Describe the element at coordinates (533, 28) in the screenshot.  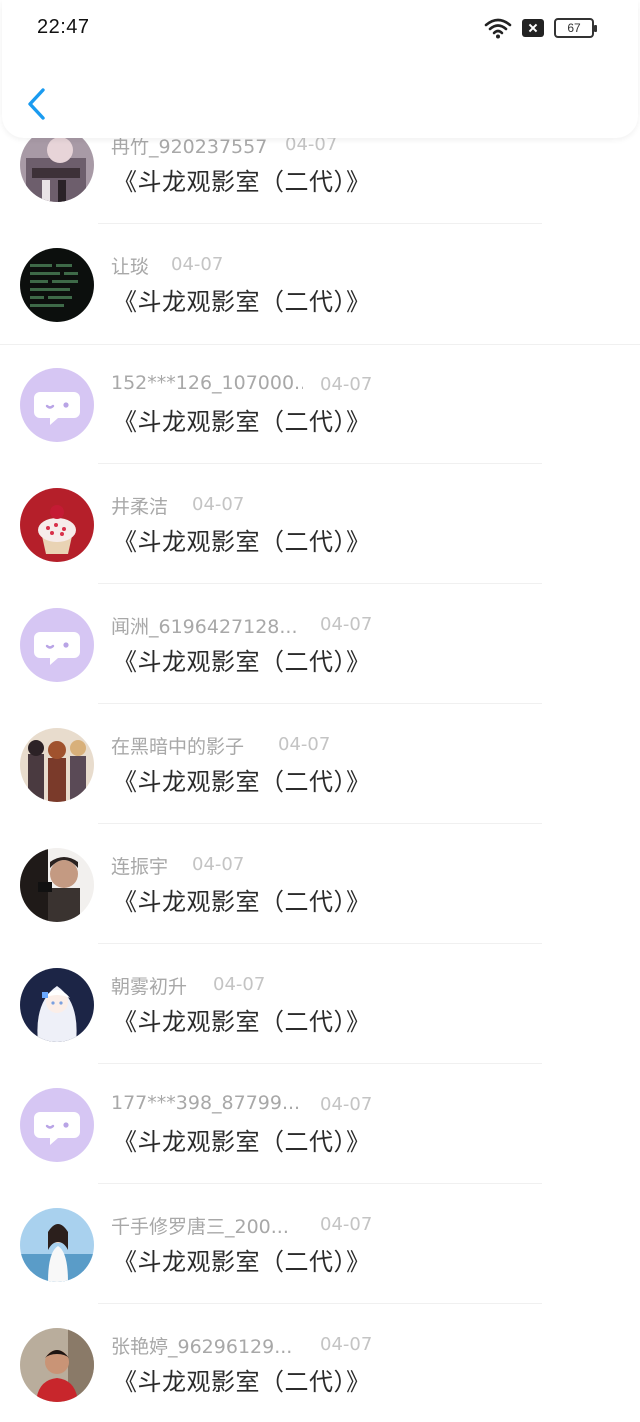
I see `no-sim-icon` at that location.